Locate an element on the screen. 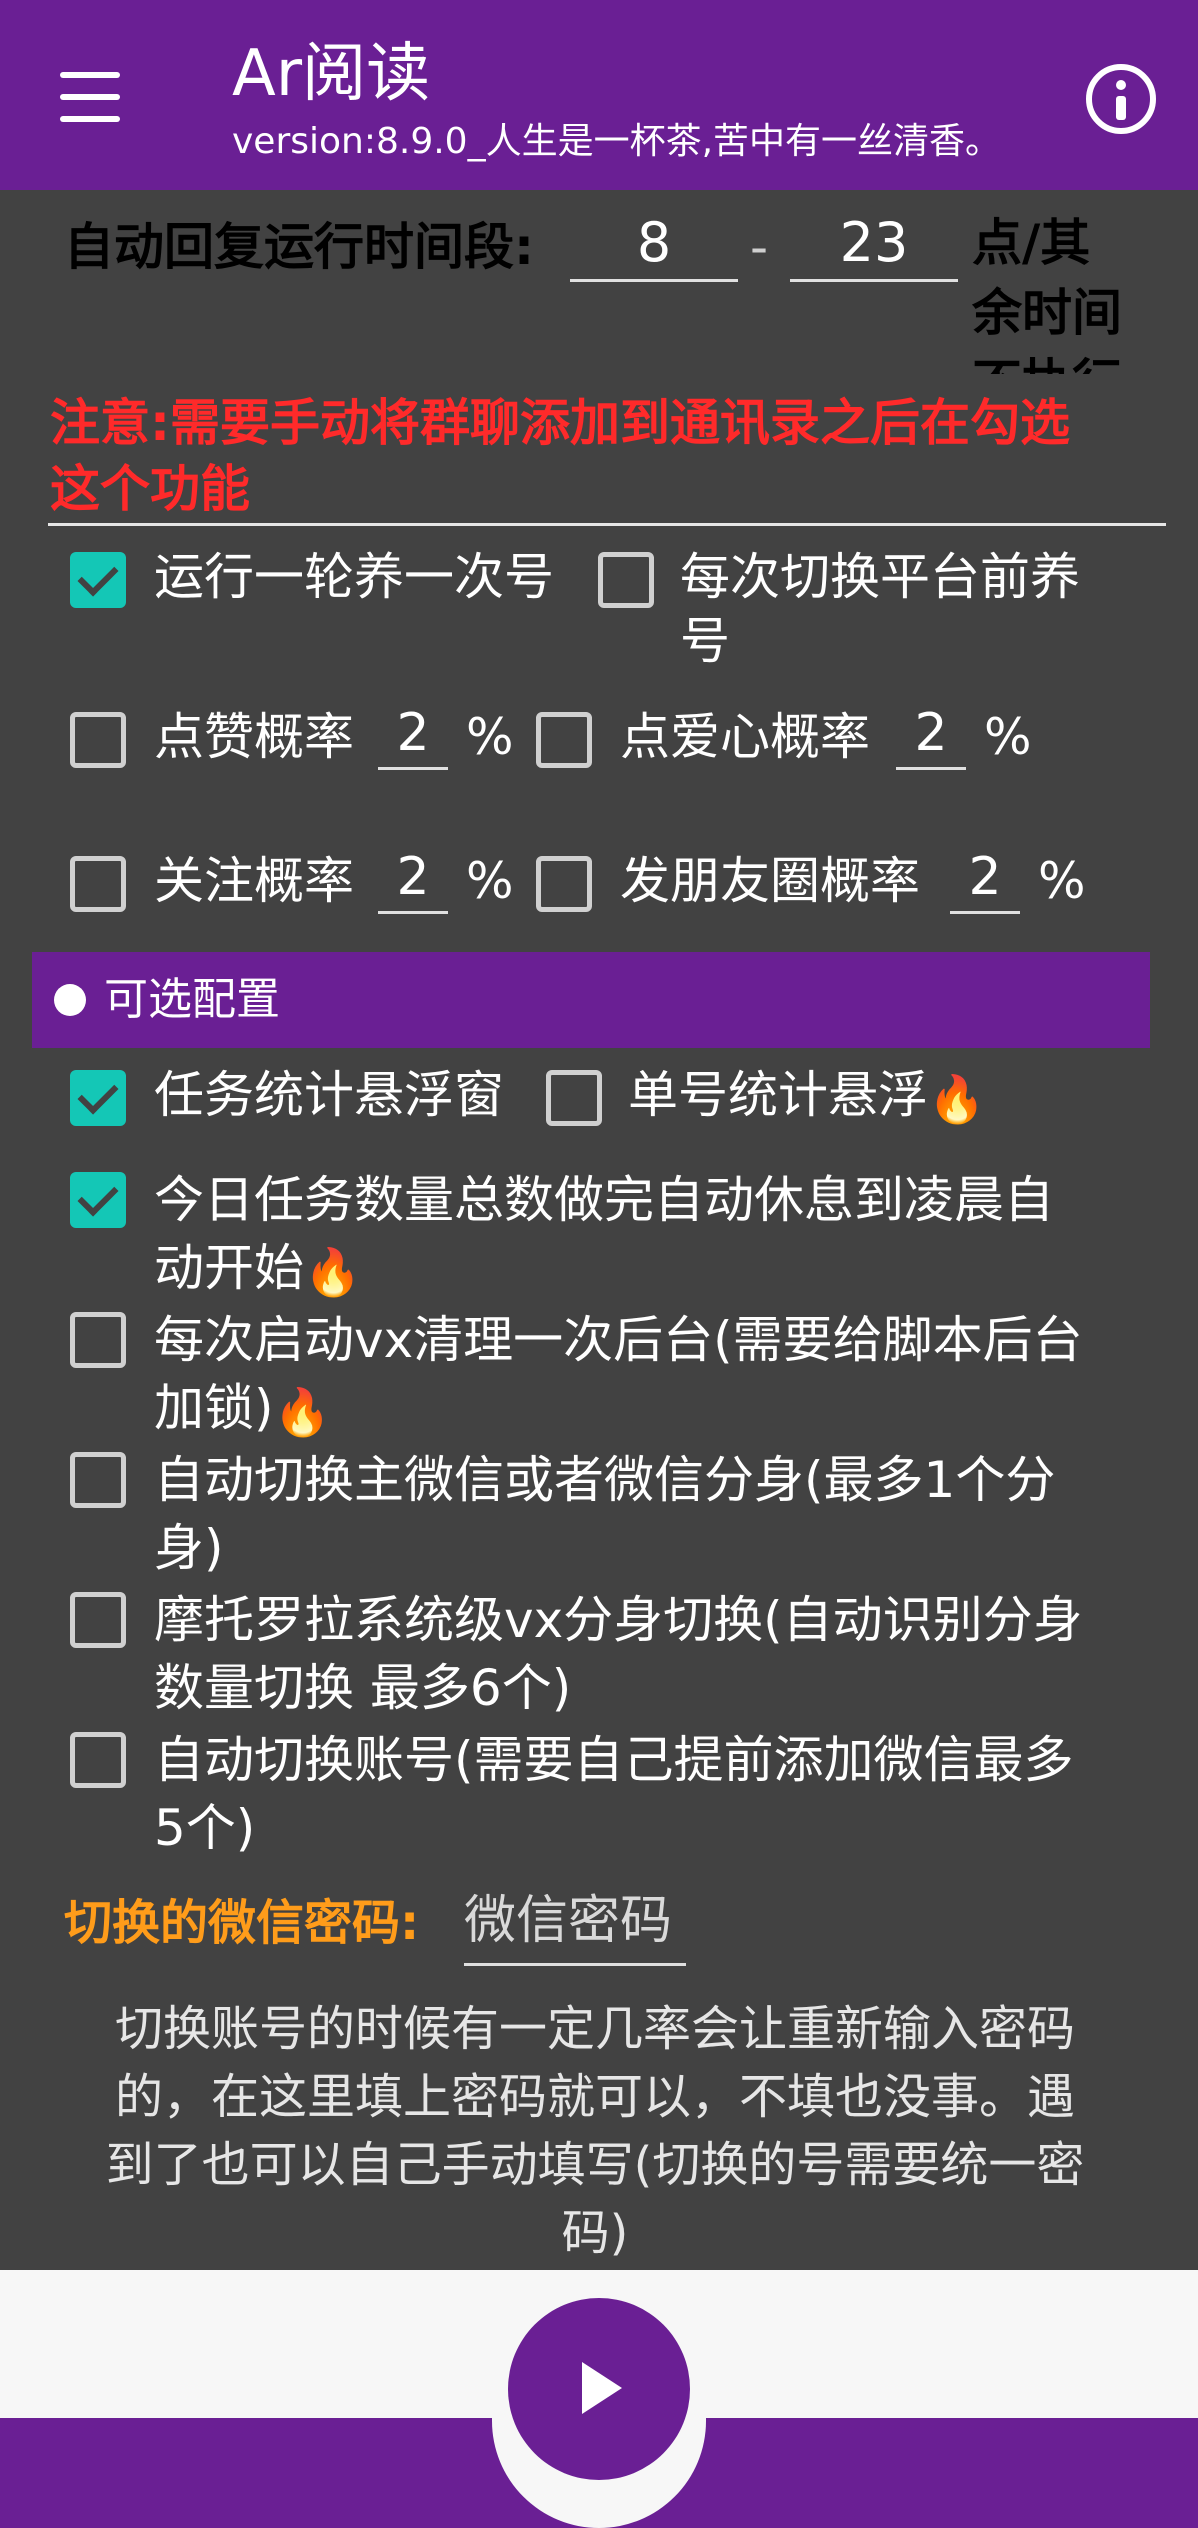 This screenshot has width=1198, height=2528. before-switch-label-line2: 号 is located at coordinates (705, 641).